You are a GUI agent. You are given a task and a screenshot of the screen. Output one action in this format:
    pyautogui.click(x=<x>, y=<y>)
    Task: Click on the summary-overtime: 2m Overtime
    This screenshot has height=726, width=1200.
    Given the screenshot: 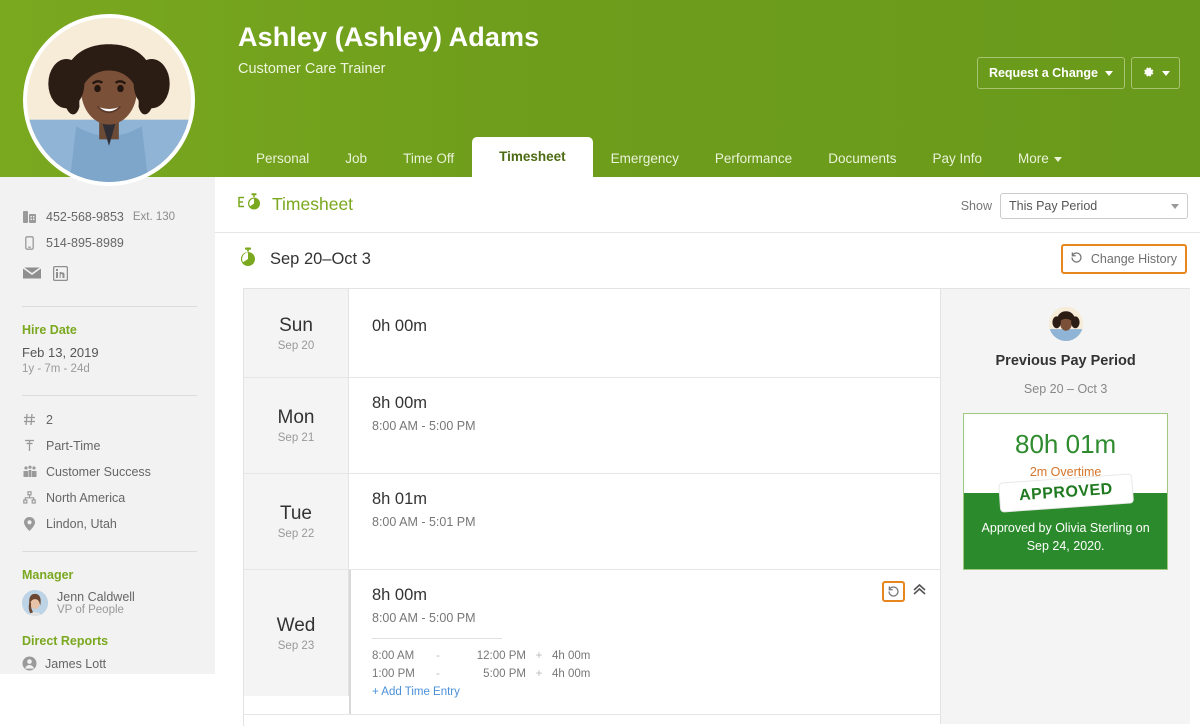 What is the action you would take?
    pyautogui.click(x=1065, y=472)
    